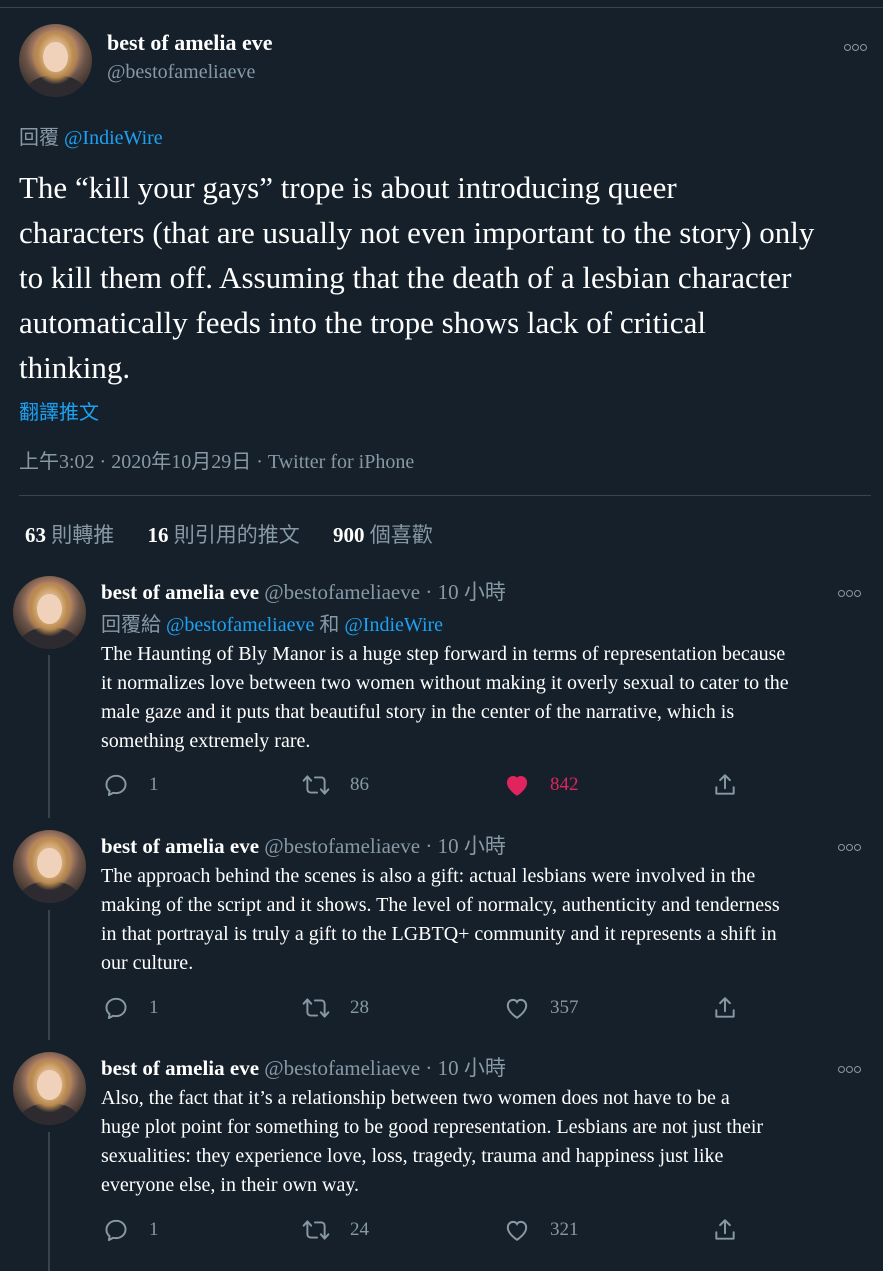  I want to click on reply-context: 回覆 @IndieWire, so click(91, 135).